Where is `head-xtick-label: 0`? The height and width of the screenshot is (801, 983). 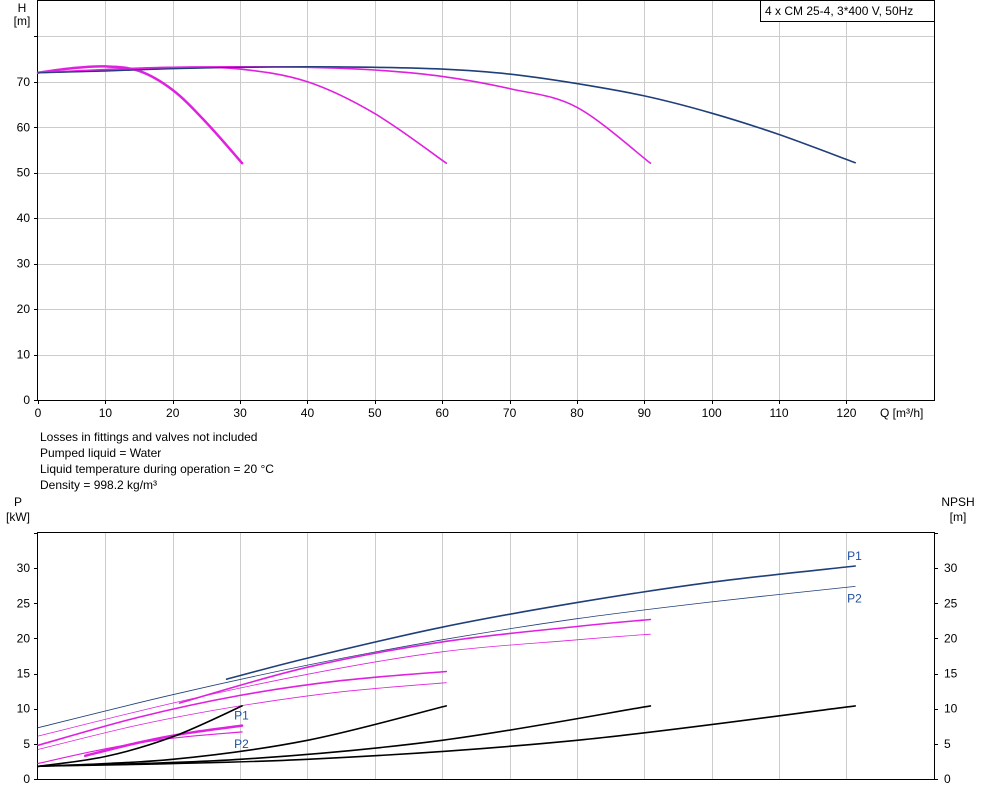
head-xtick-label: 0 is located at coordinates (38, 413).